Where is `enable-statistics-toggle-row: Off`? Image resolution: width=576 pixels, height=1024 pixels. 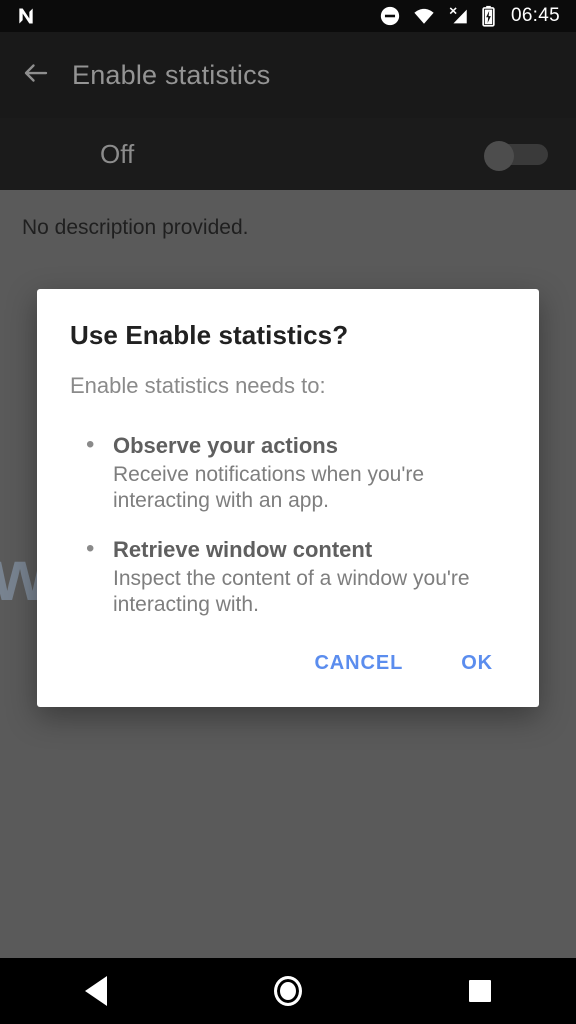
enable-statistics-toggle-row: Off is located at coordinates (288, 154).